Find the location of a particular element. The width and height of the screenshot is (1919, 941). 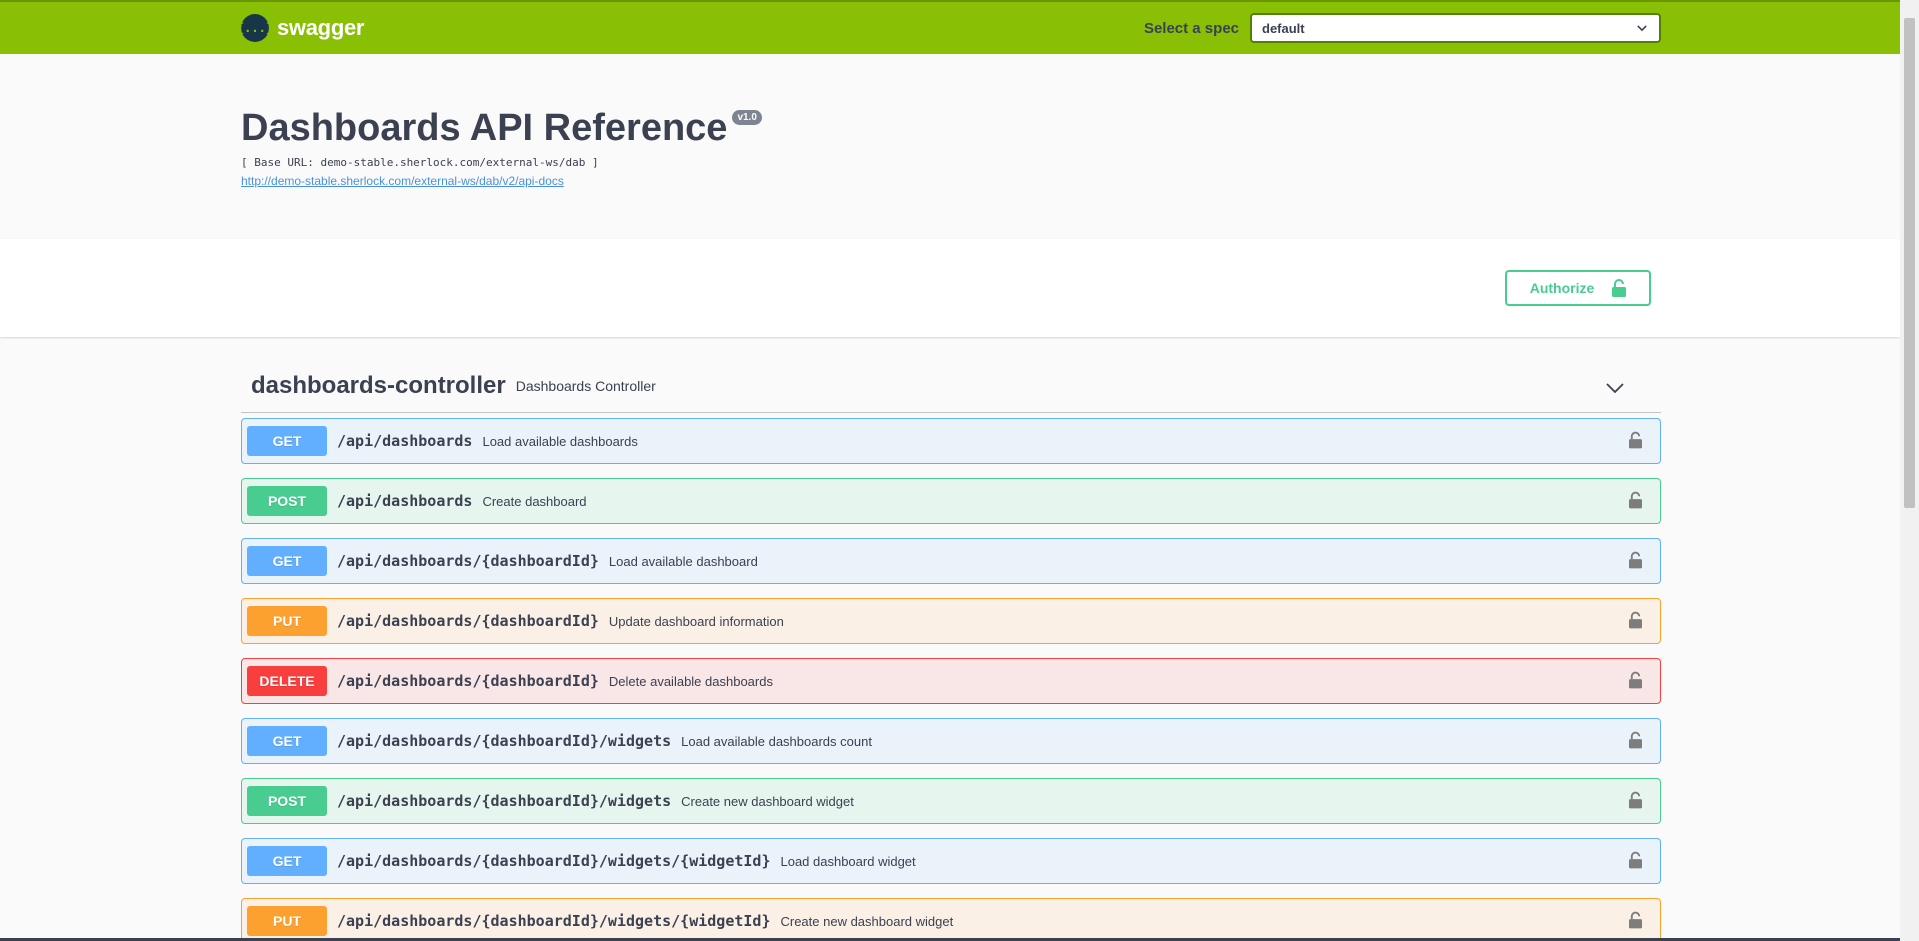

authorize-label: Authorize is located at coordinates (1562, 288).